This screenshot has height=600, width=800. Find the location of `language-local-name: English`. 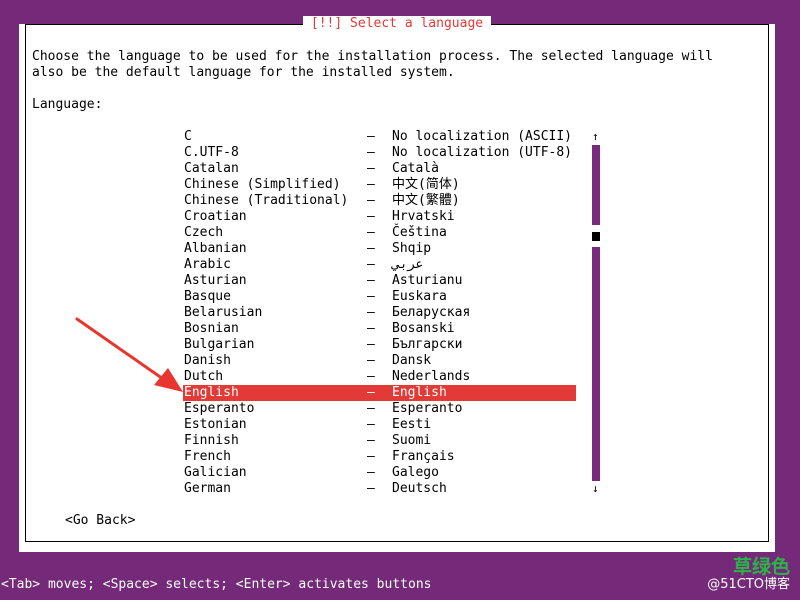

language-local-name: English is located at coordinates (419, 392).